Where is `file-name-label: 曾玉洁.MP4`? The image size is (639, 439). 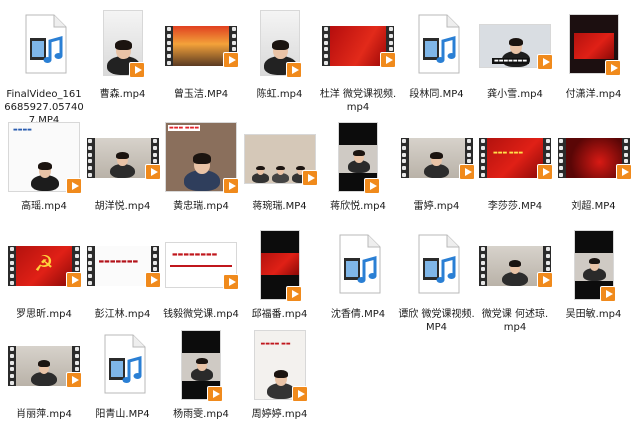
file-name-label: 曾玉洁.MP4 is located at coordinates (201, 94).